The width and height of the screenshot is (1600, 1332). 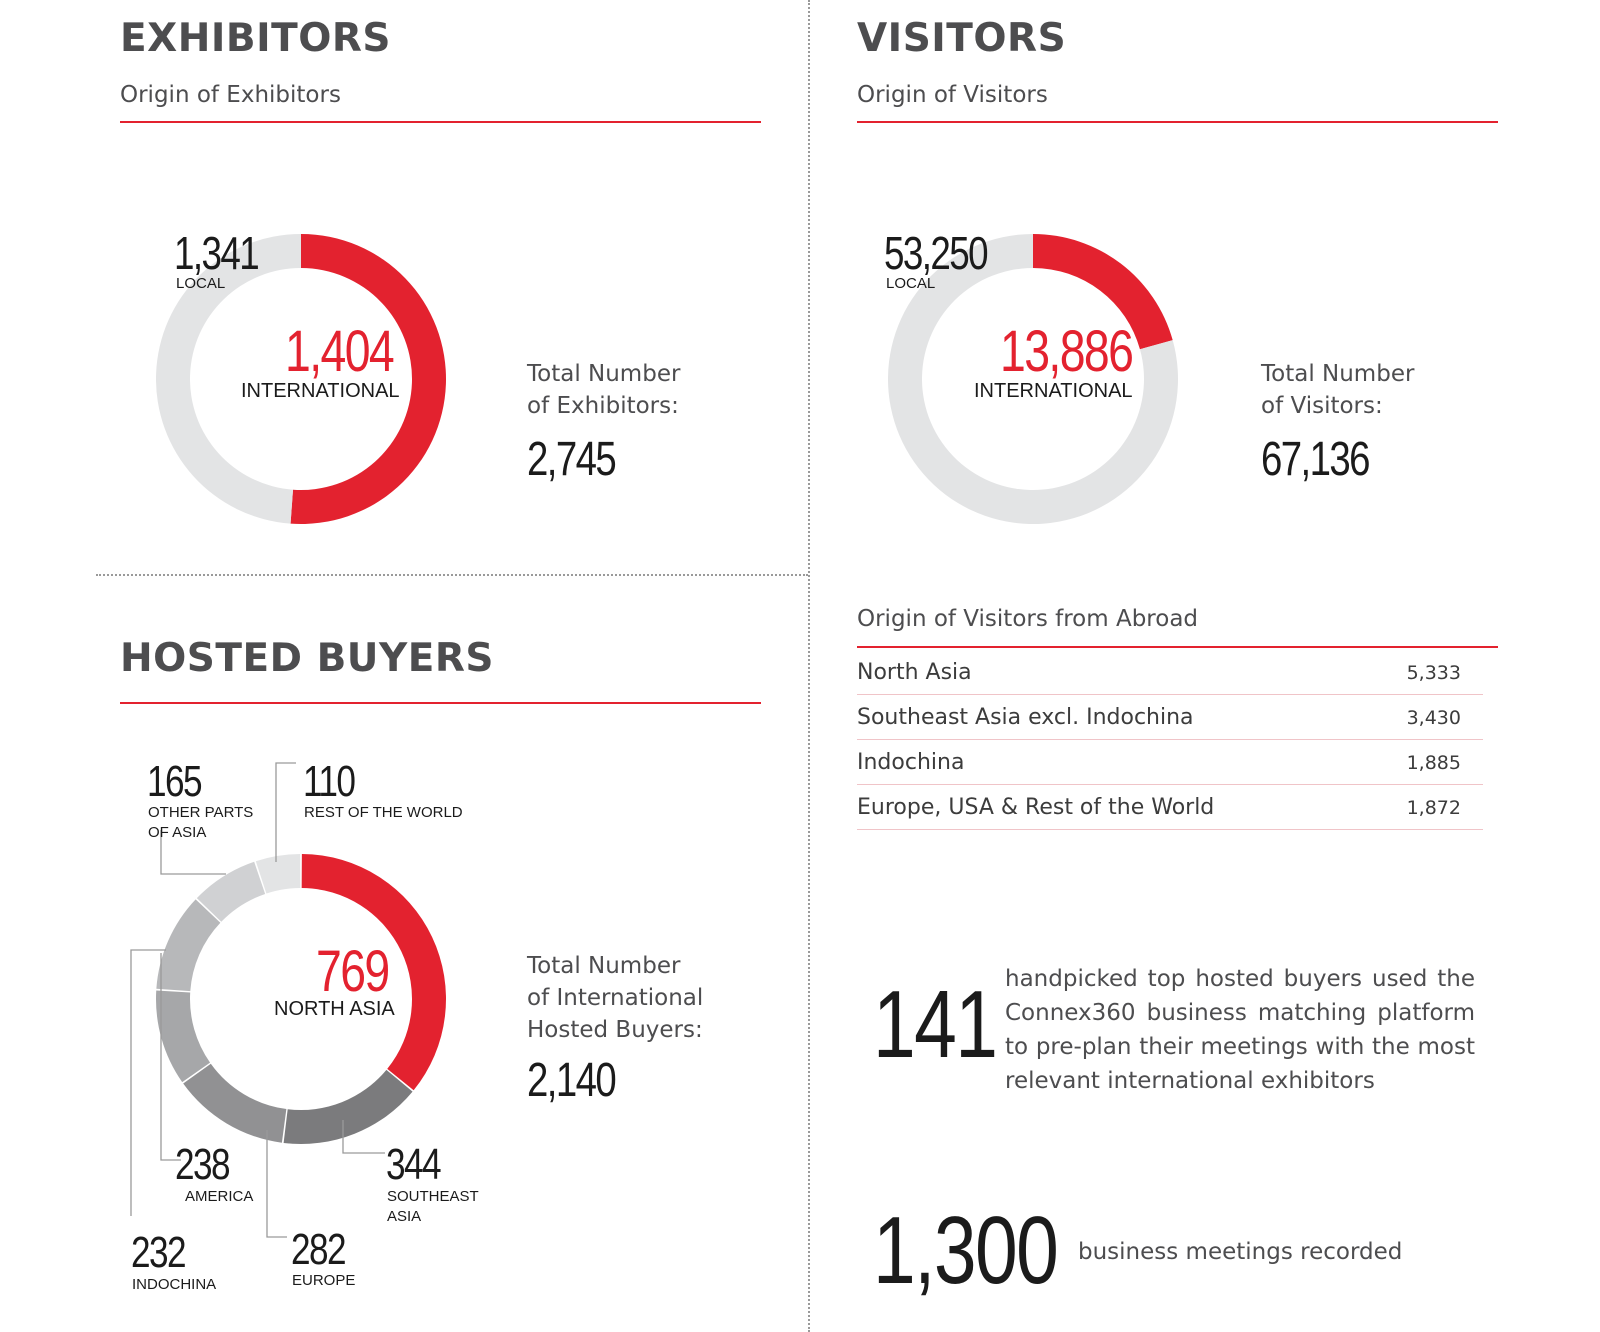 I want to click on row-name: Southeast Asia excl. Indochina, so click(x=1025, y=717).